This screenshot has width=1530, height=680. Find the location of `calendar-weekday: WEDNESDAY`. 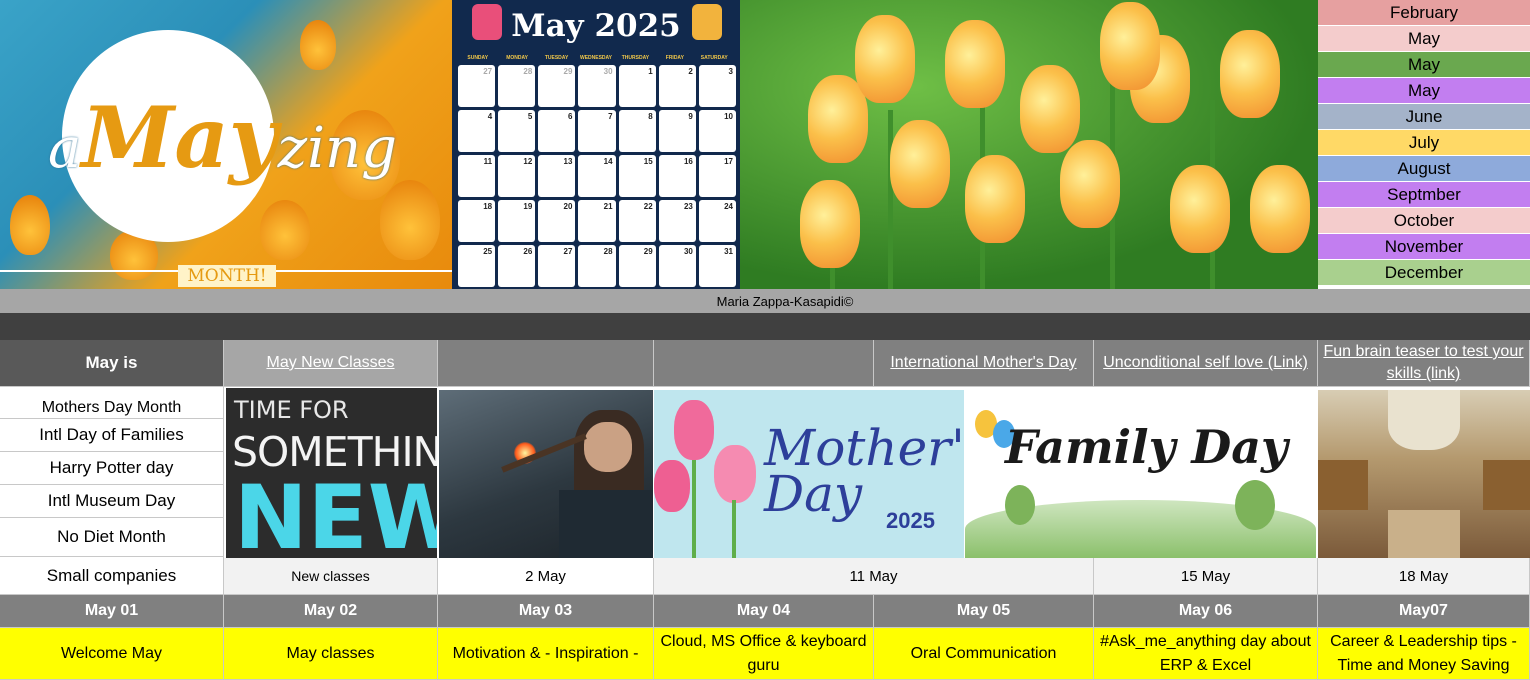

calendar-weekday: WEDNESDAY is located at coordinates (596, 58).